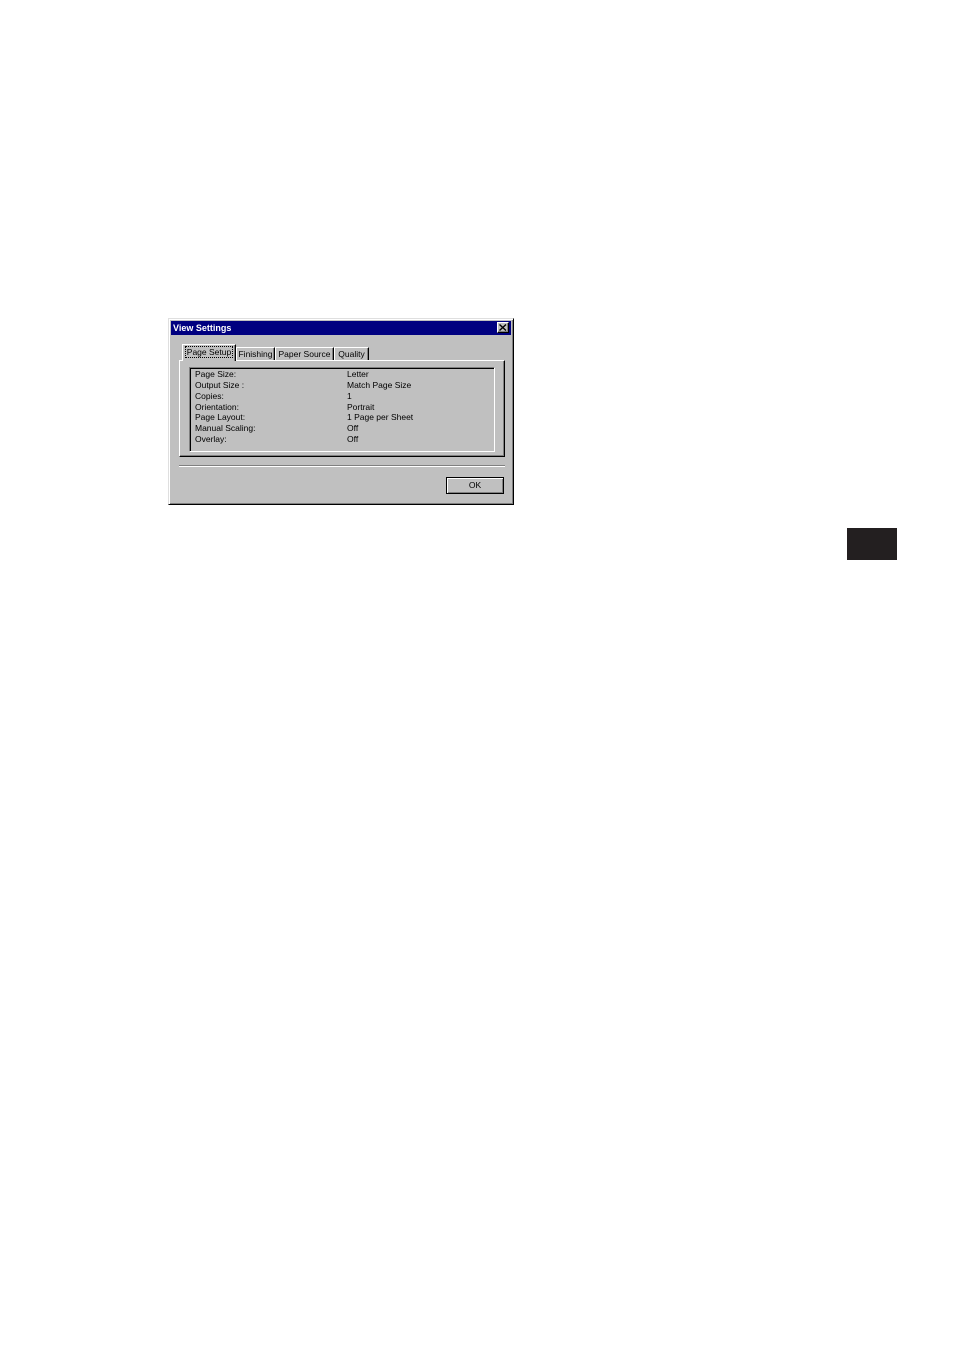 This screenshot has height=1350, width=954. I want to click on setting-label: Page Size:, so click(216, 374).